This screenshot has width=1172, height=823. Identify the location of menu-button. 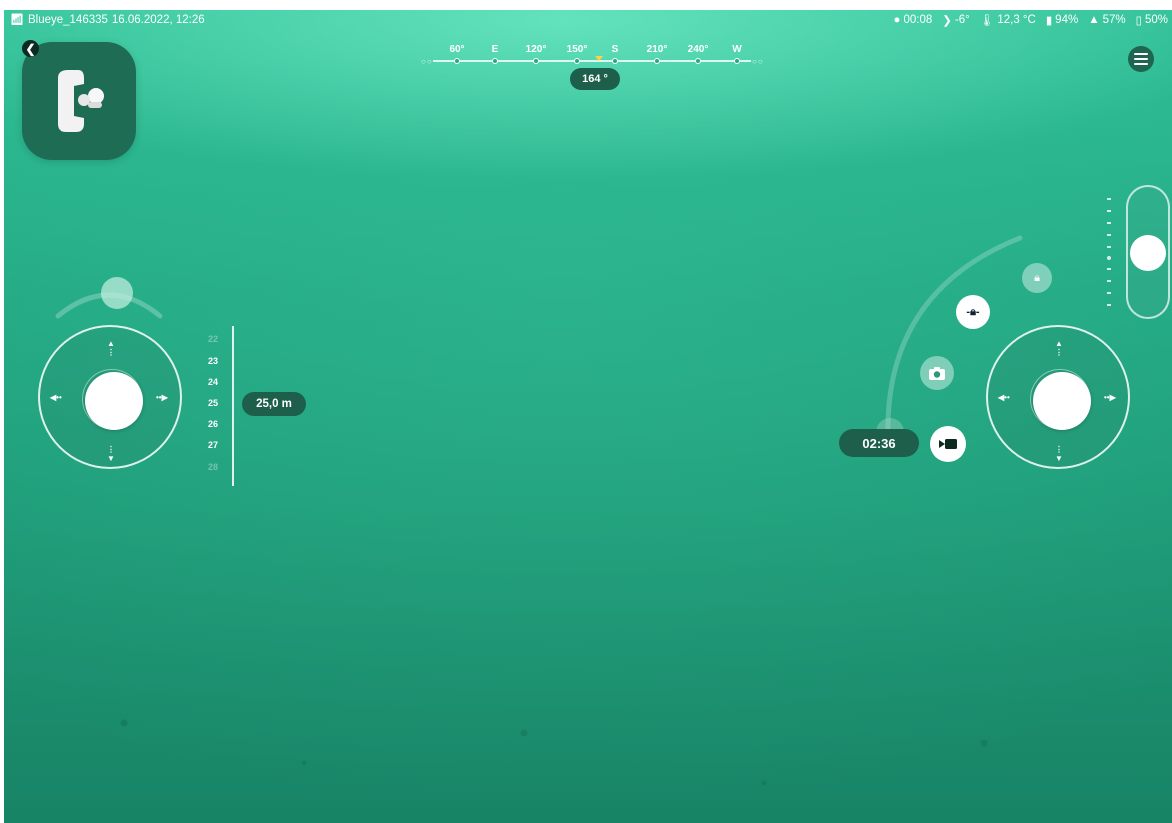
(1141, 59).